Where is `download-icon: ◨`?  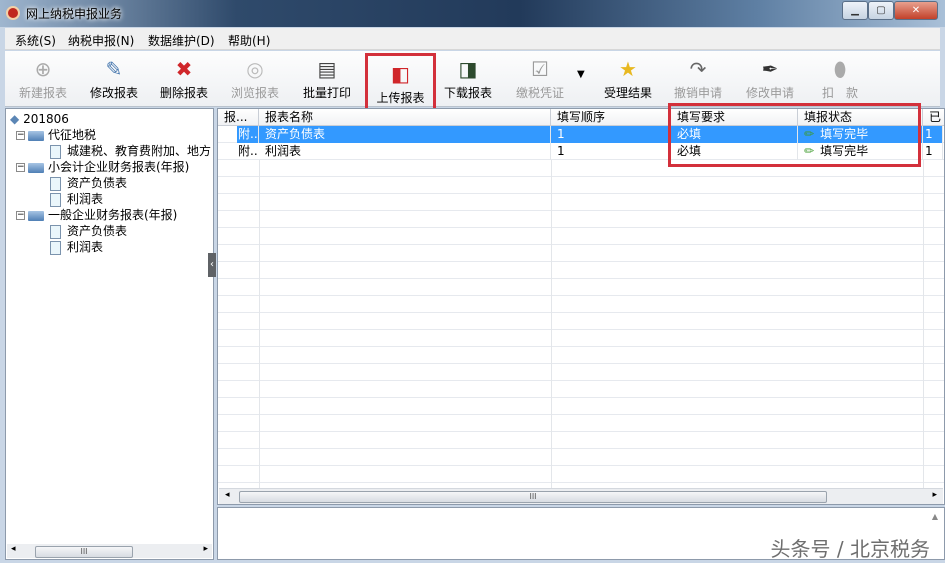
download-icon: ◨ is located at coordinates (468, 69).